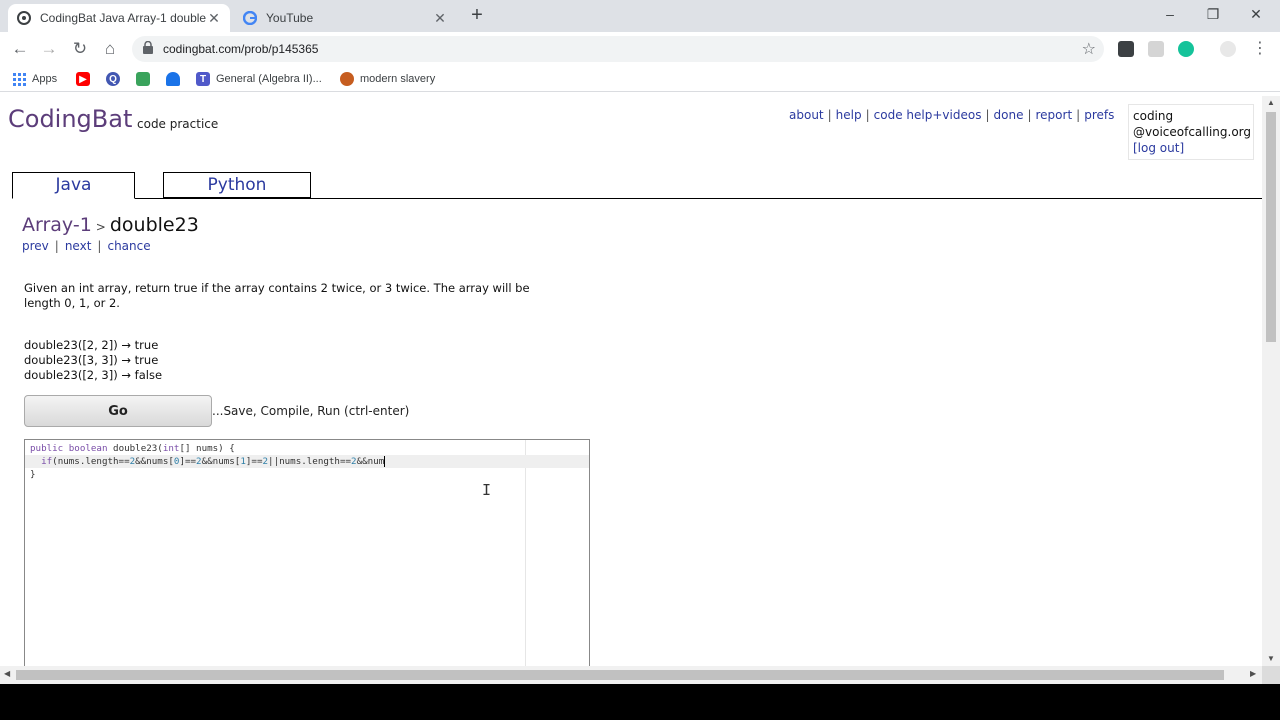  Describe the element at coordinates (1260, 48) in the screenshot. I see `browser-menu-icon: ⋮` at that location.